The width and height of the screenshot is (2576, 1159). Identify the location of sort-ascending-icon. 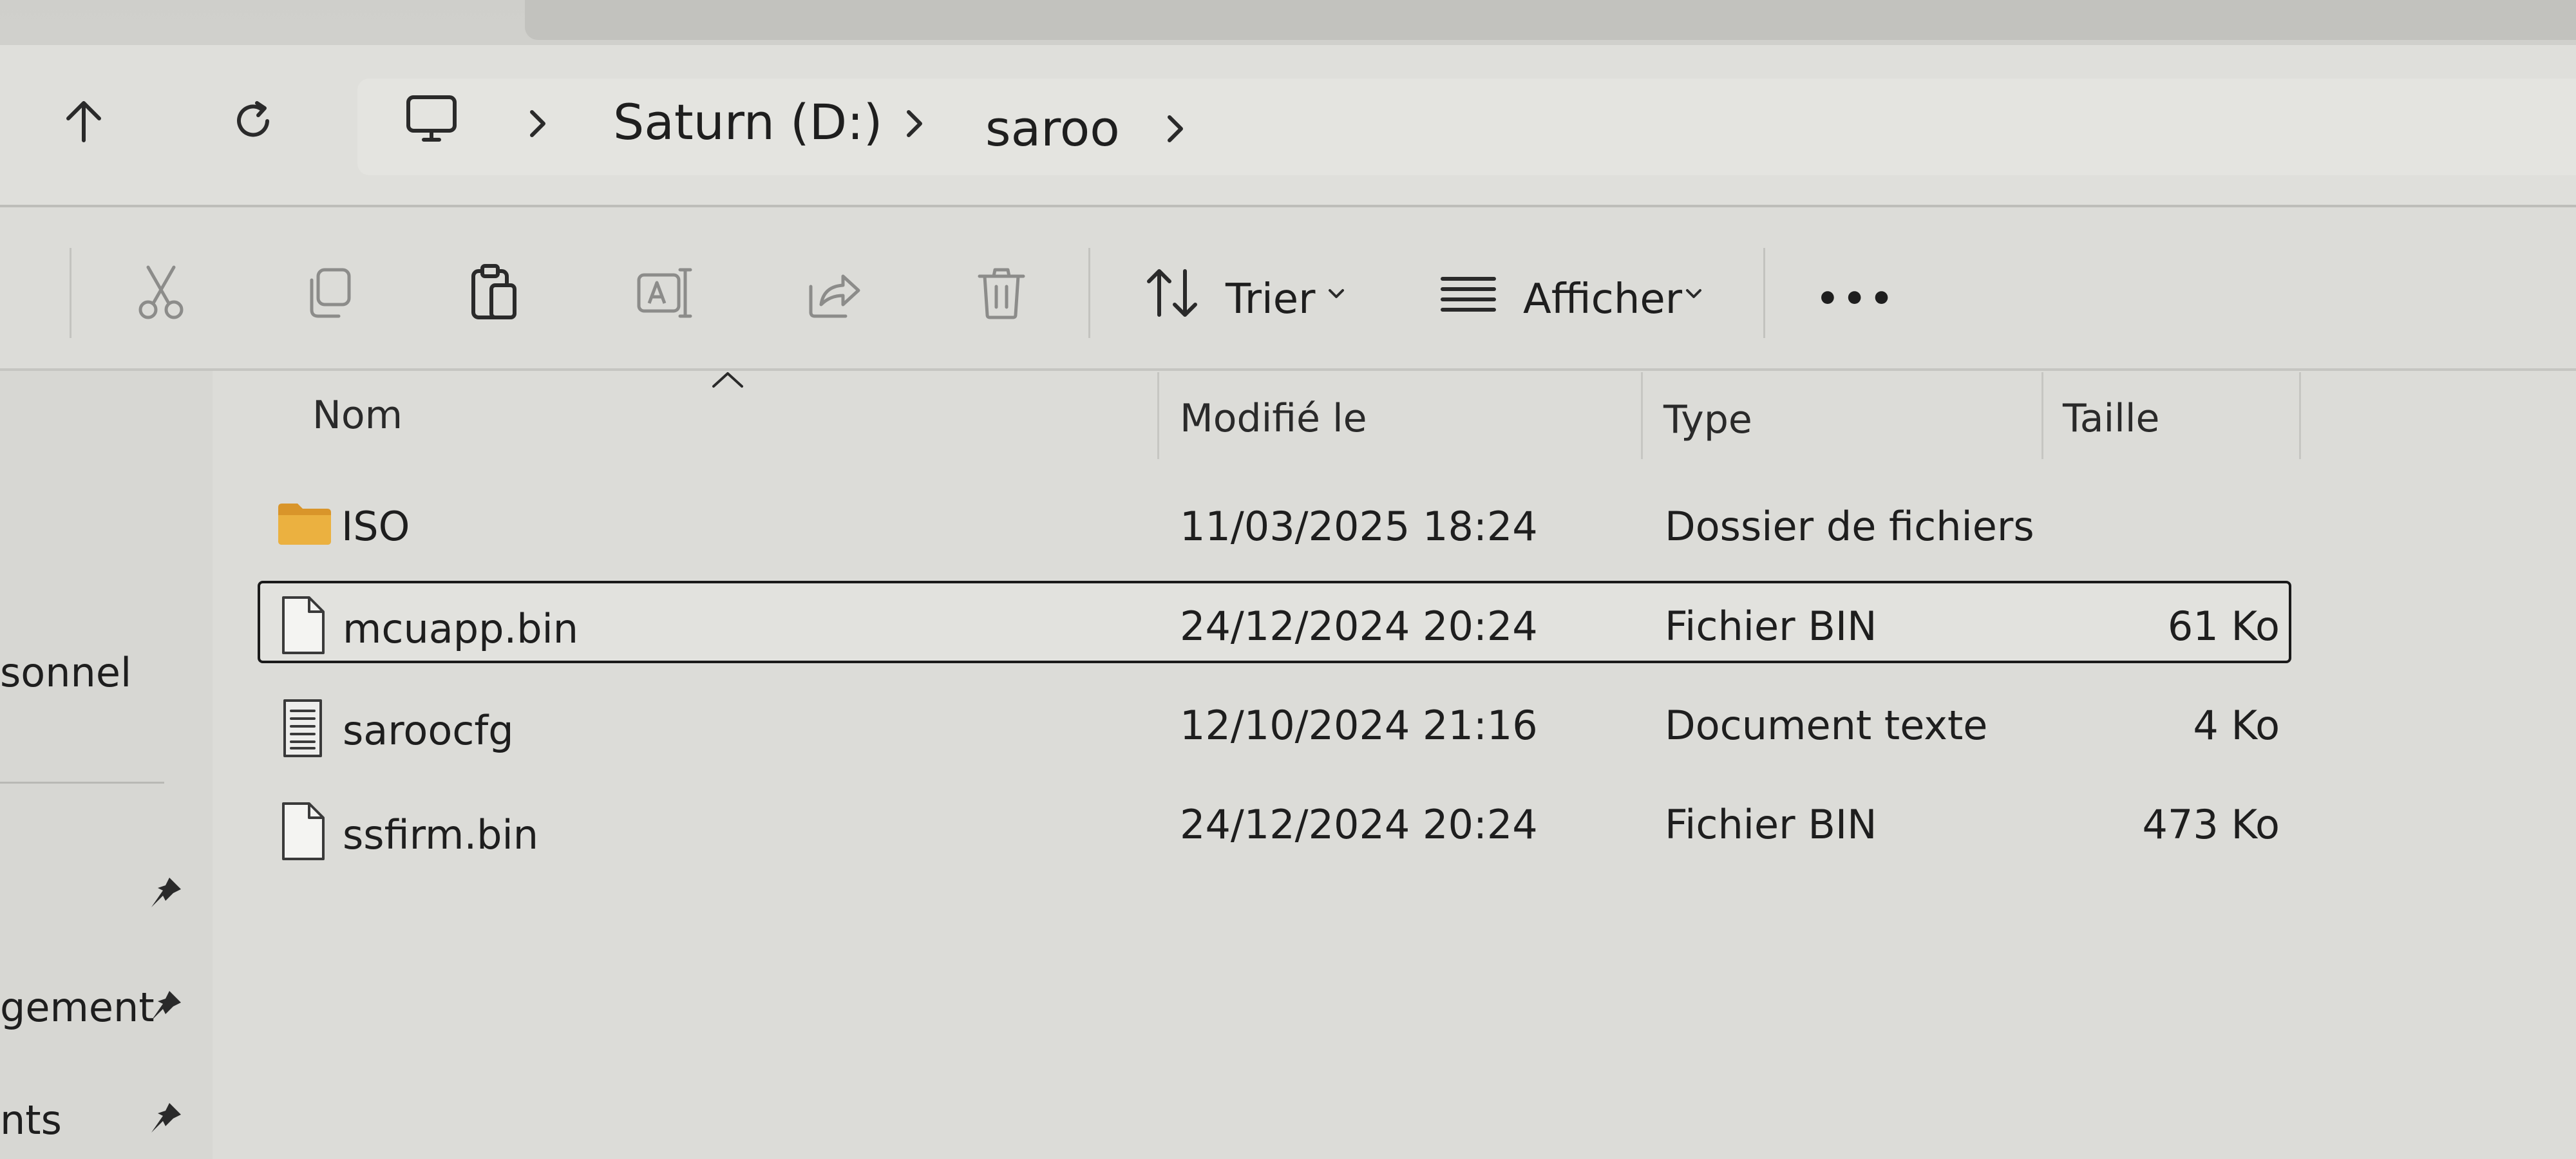
(727, 380).